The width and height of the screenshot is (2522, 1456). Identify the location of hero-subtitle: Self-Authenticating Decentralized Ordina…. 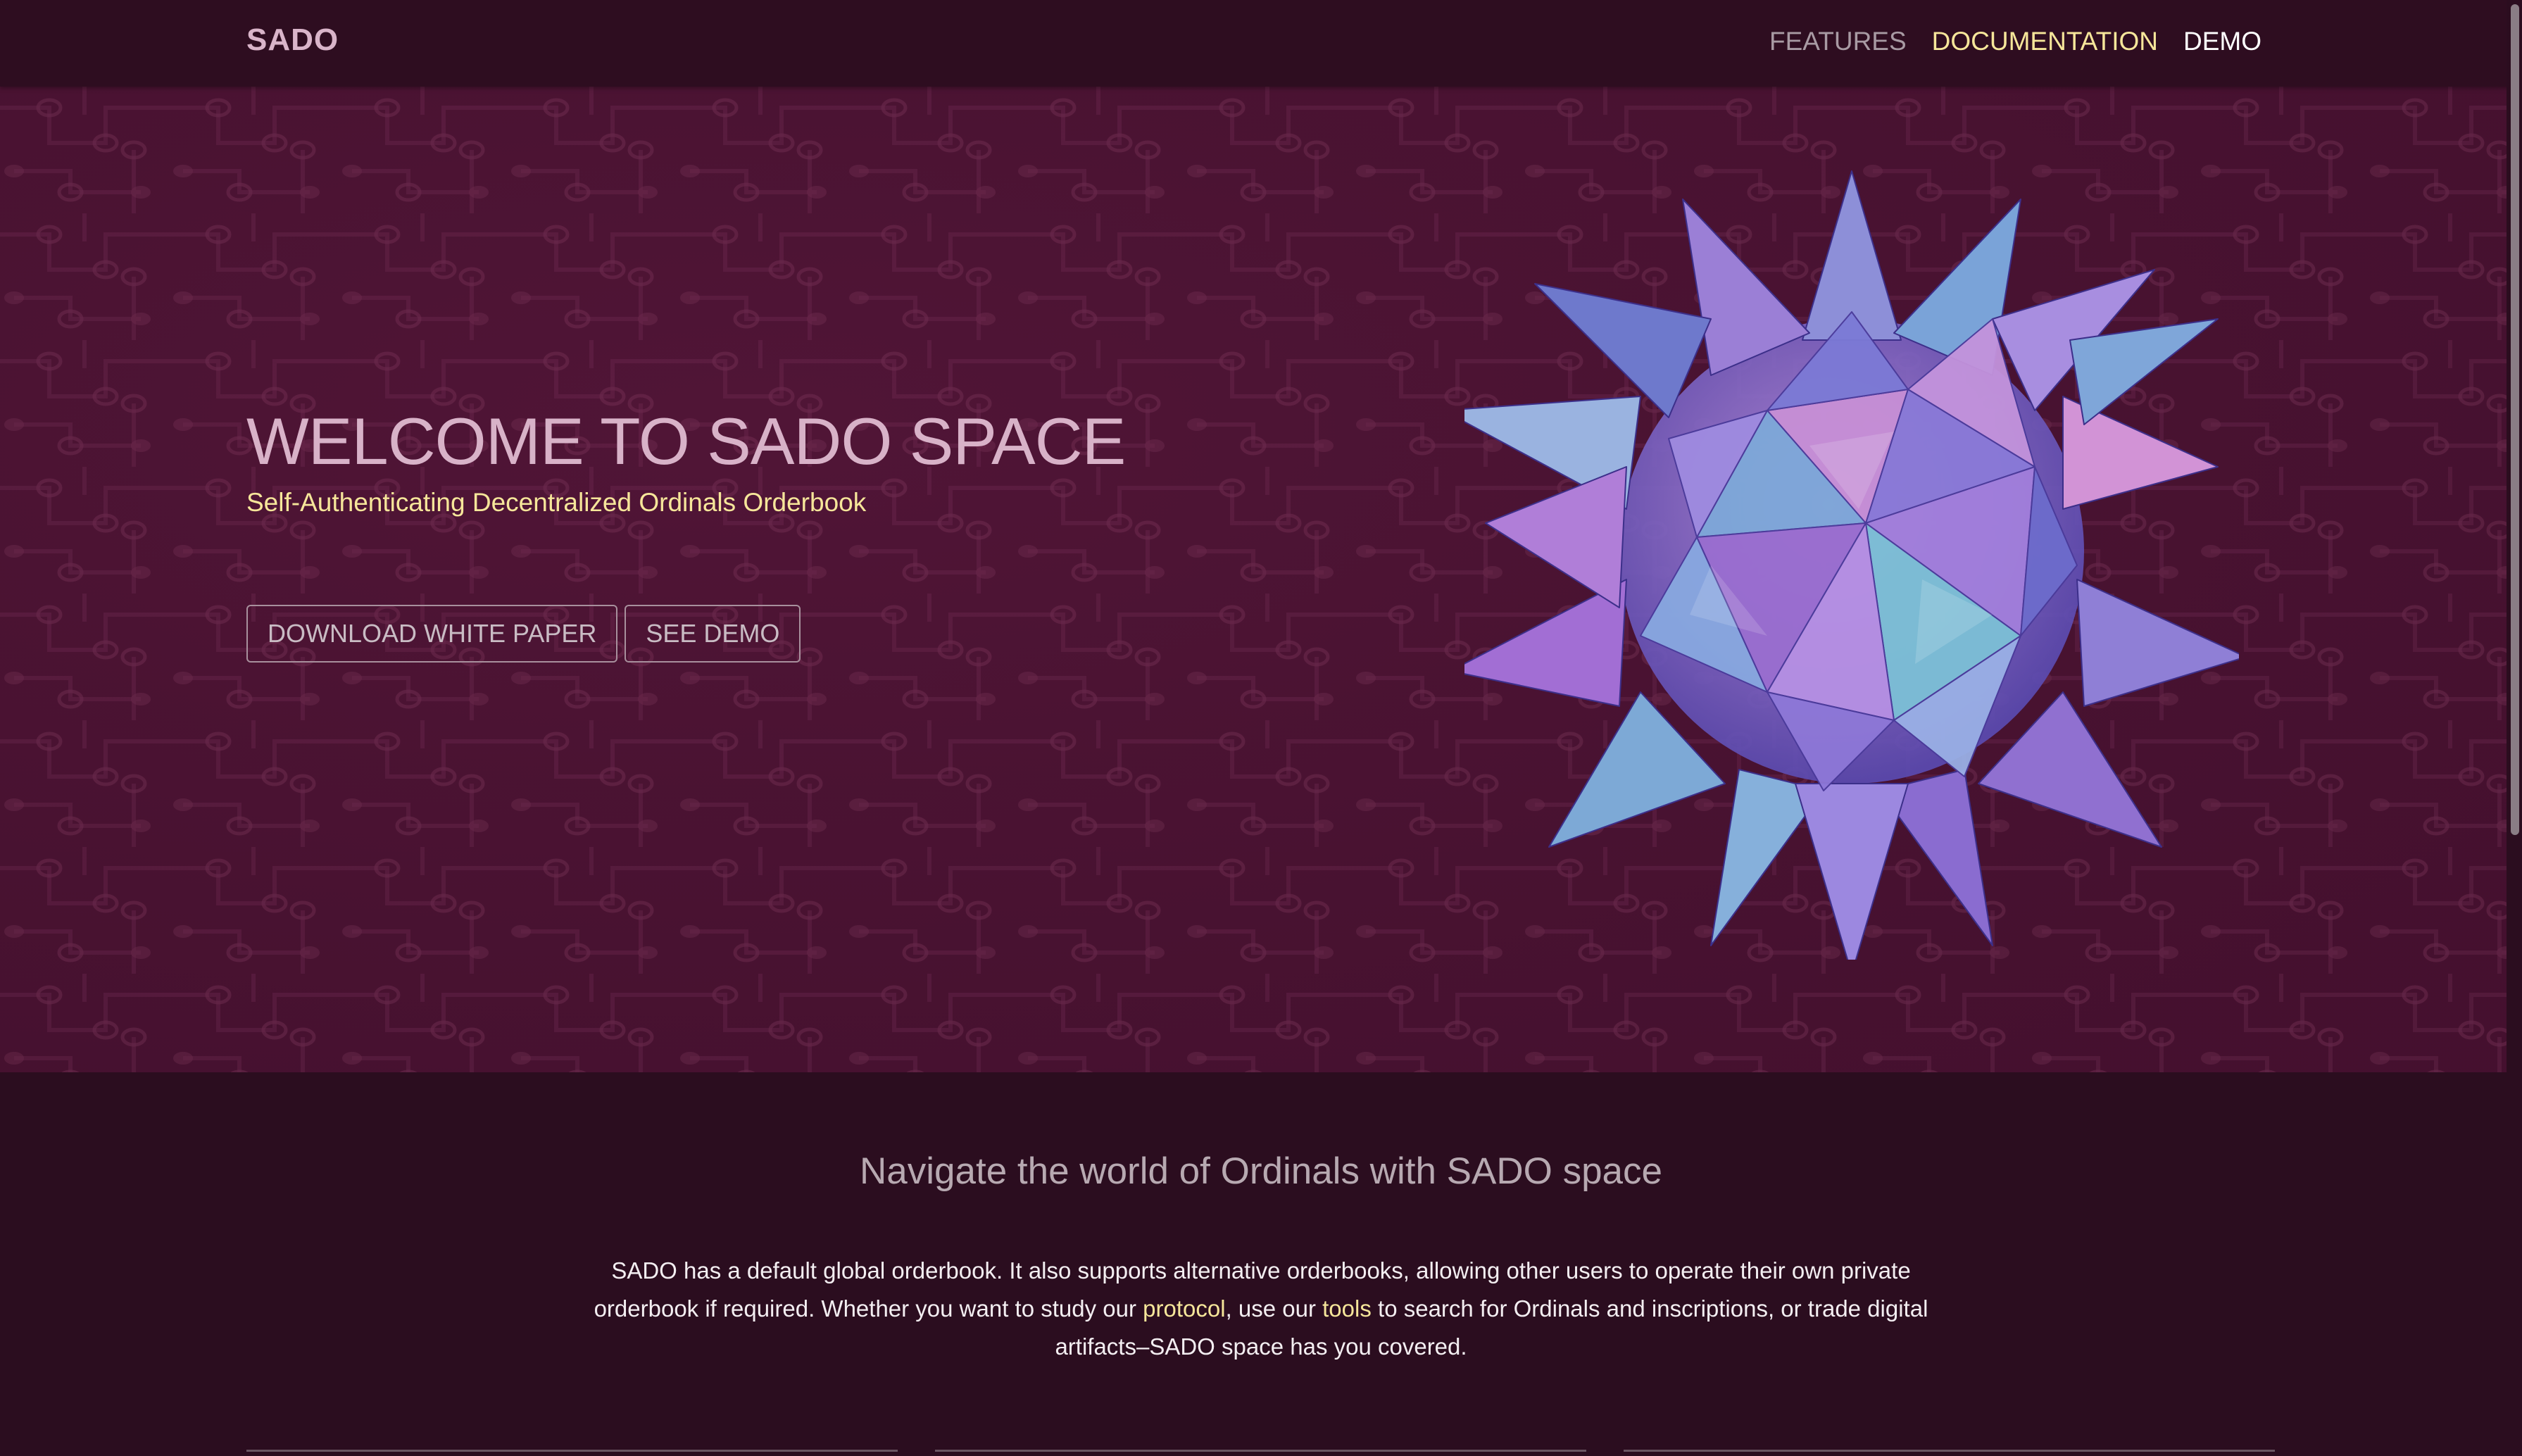
(556, 502).